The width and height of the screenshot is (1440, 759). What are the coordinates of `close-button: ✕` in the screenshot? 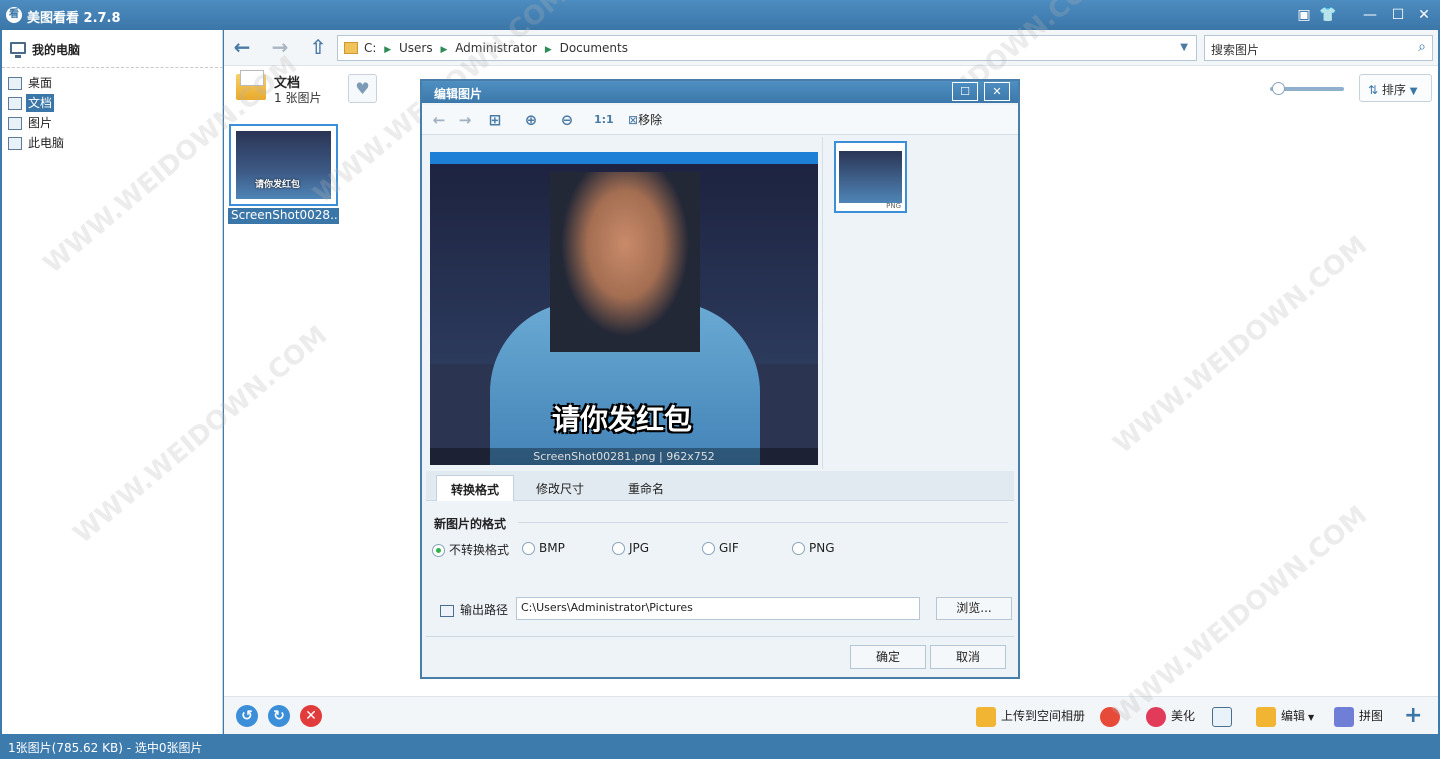 It's located at (1424, 15).